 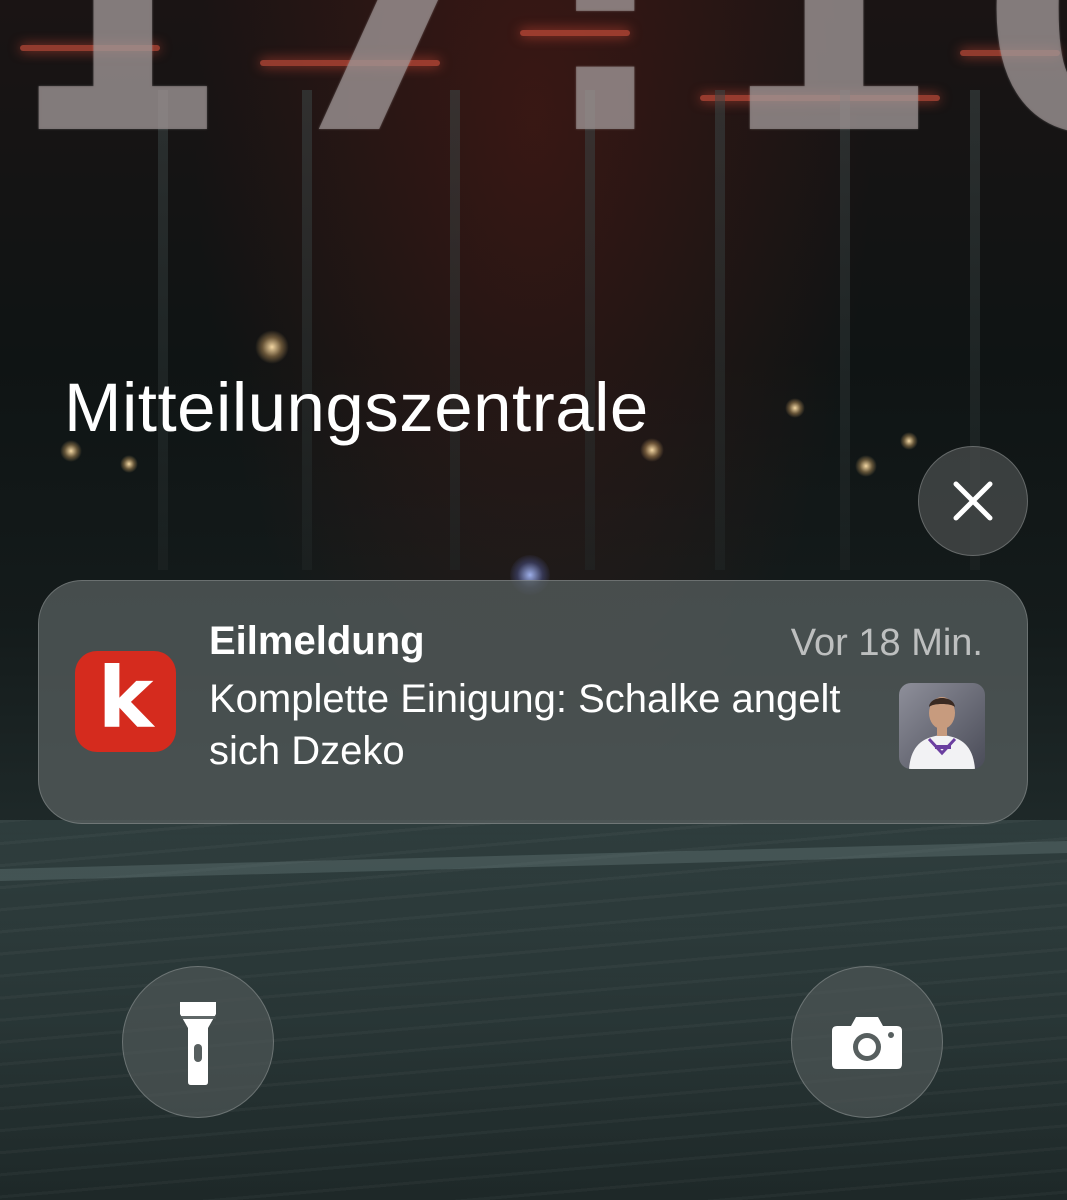 I want to click on close-icon, so click(x=973, y=501).